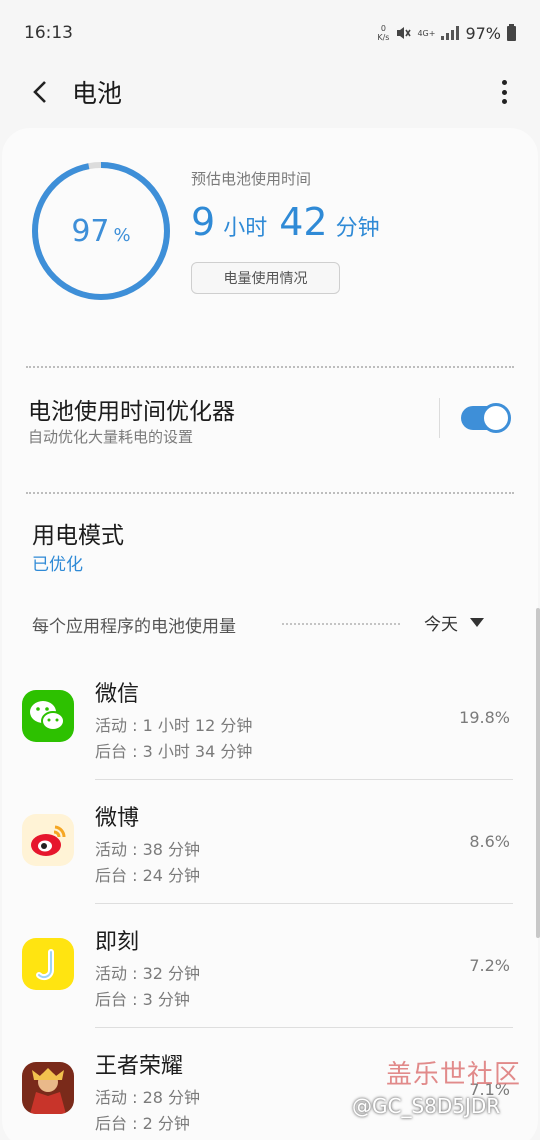 This screenshot has height=1140, width=540. I want to click on estimate-label: 预估电池使用时间, so click(251, 179).